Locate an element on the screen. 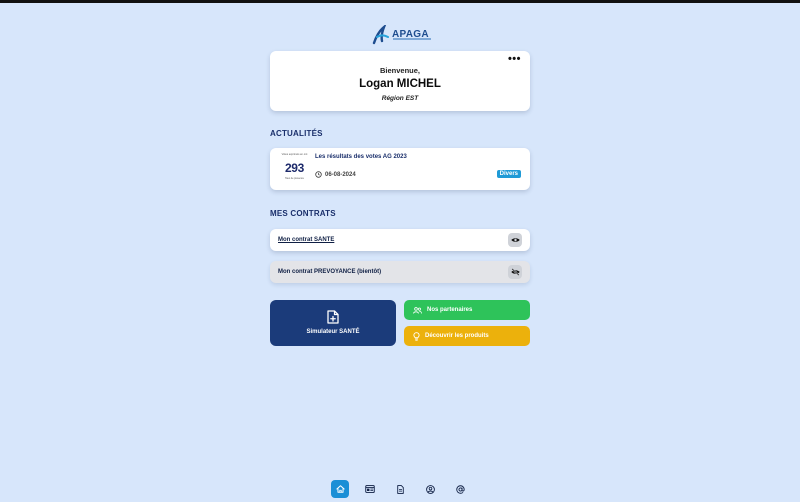 Image resolution: width=800 pixels, height=502 pixels. document-icon is located at coordinates (400, 489).